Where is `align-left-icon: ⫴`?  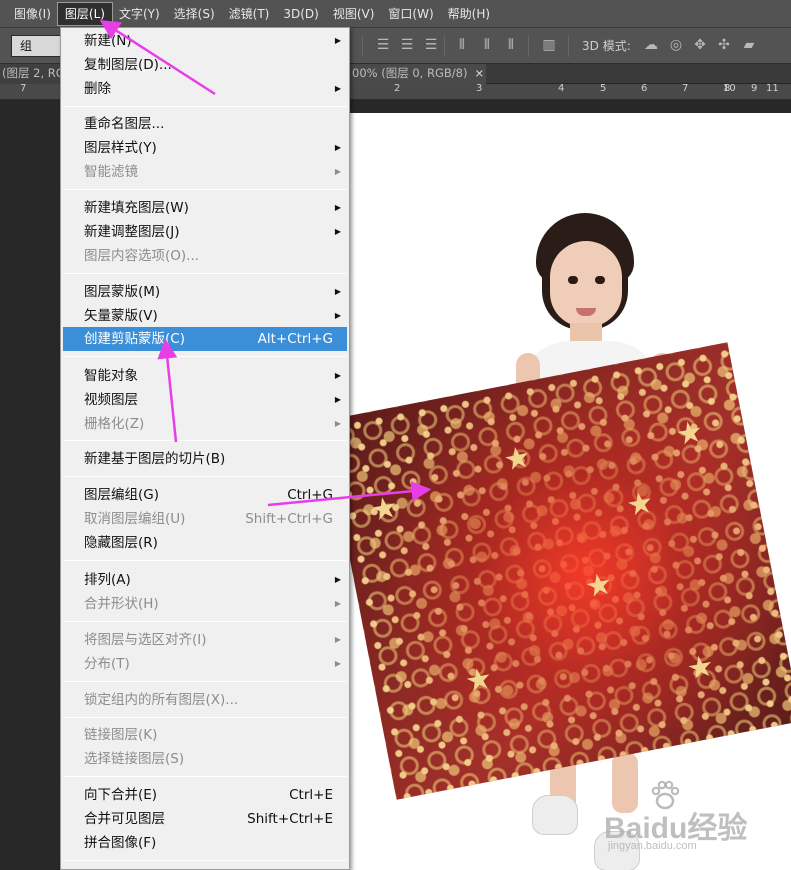
align-left-icon: ⫴ is located at coordinates (462, 45).